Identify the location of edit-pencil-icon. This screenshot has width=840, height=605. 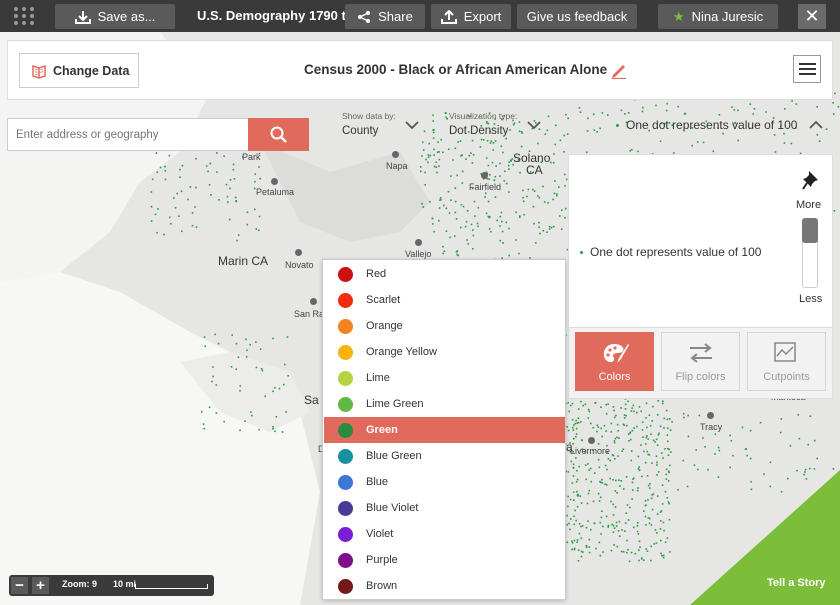
(619, 70).